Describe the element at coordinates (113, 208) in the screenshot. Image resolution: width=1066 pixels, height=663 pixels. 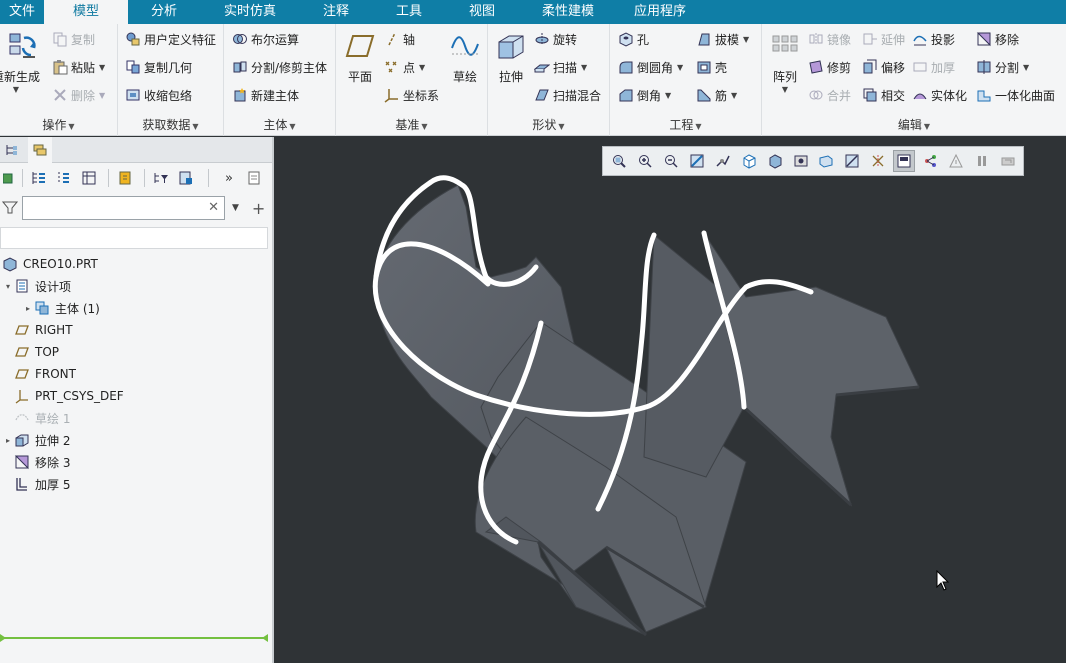
I see `tree-search-input` at that location.